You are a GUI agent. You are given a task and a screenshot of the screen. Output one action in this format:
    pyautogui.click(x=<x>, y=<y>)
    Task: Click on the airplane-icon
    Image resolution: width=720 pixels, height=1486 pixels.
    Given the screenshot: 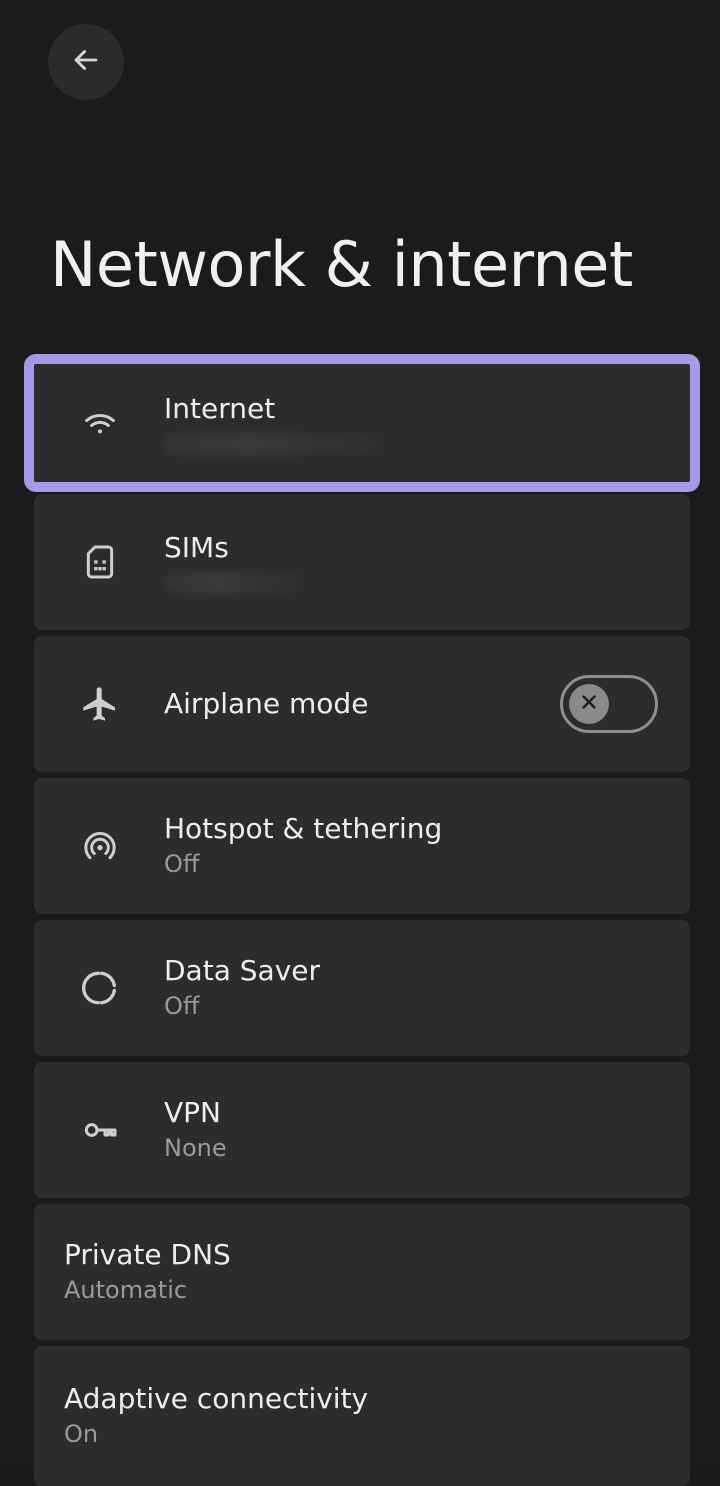 What is the action you would take?
    pyautogui.click(x=100, y=704)
    